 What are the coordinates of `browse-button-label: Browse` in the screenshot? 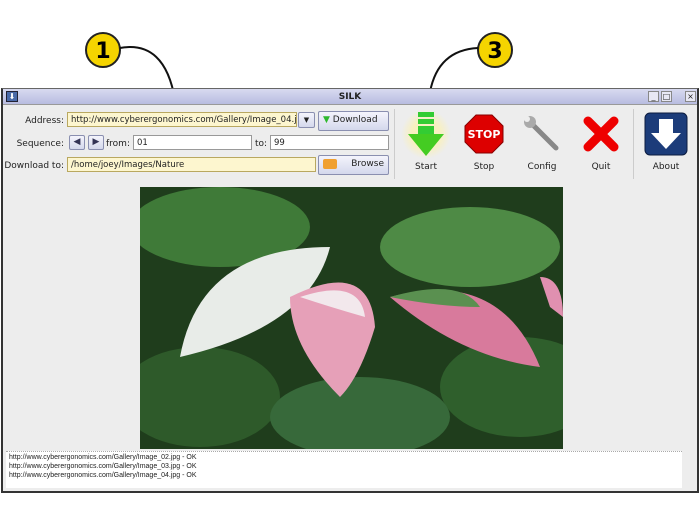 It's located at (367, 164).